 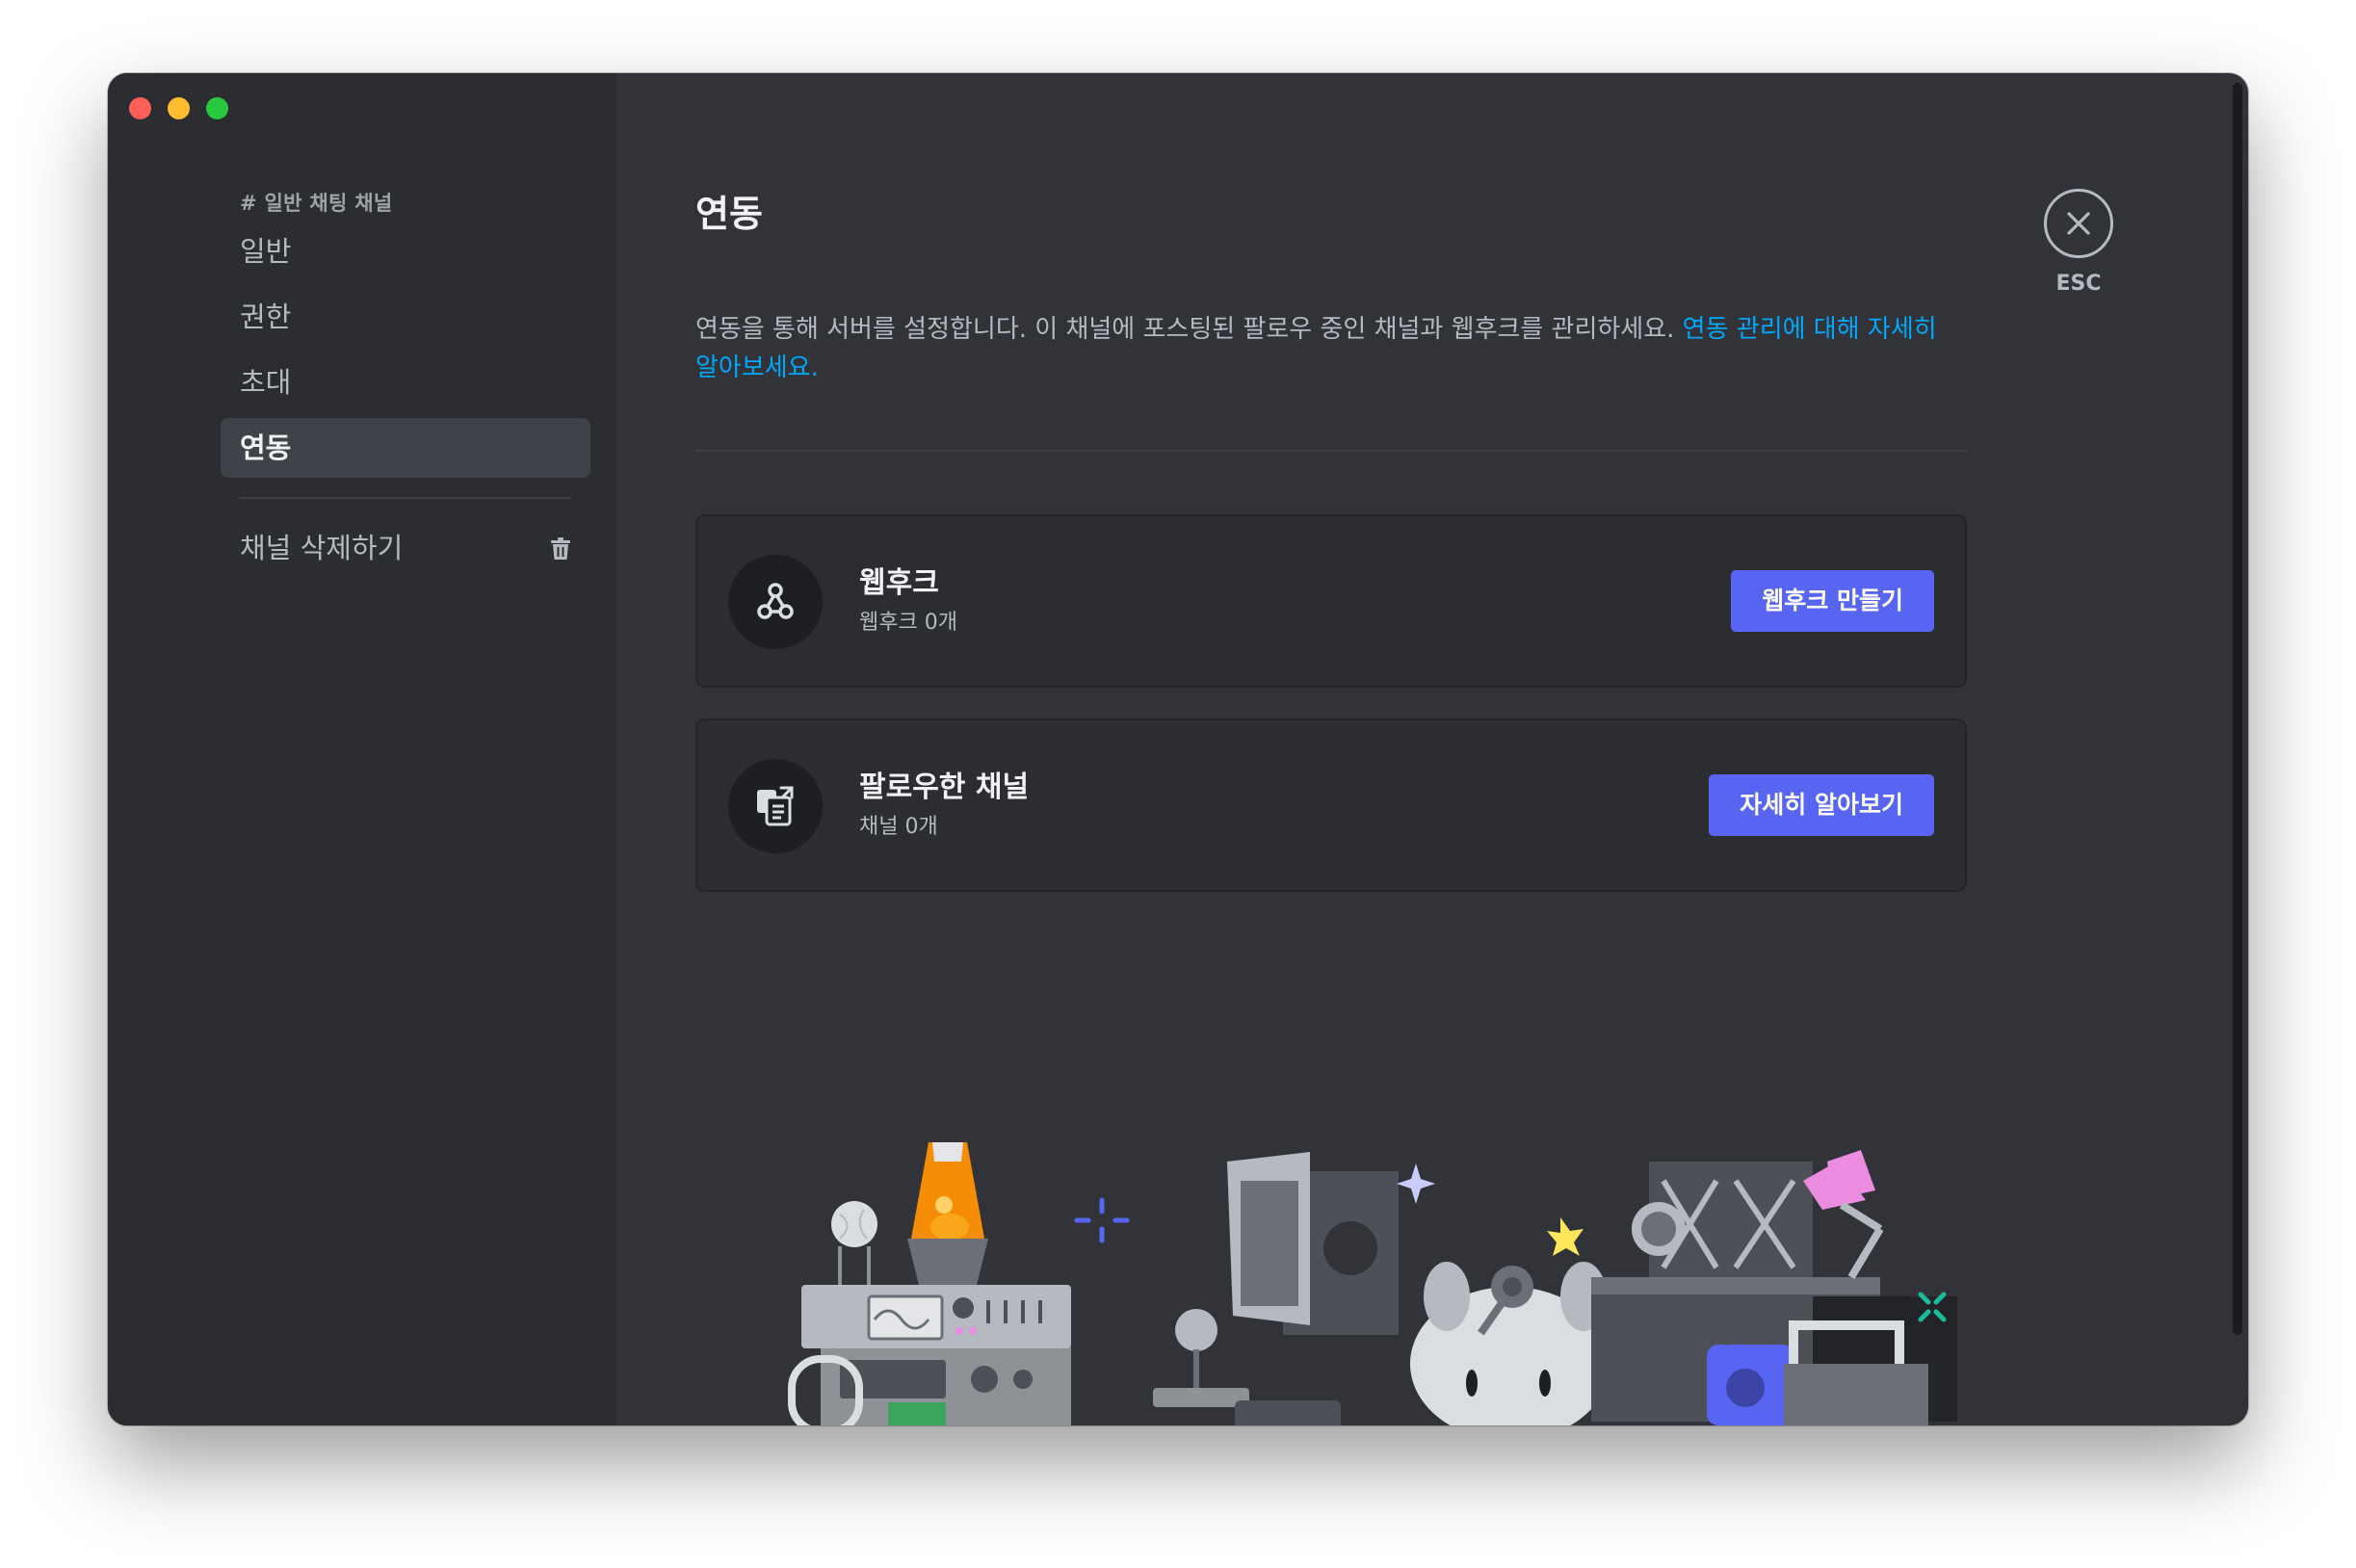 What do you see at coordinates (1832, 601) in the screenshot?
I see `create-webhook-button: 웹후크 만들기` at bounding box center [1832, 601].